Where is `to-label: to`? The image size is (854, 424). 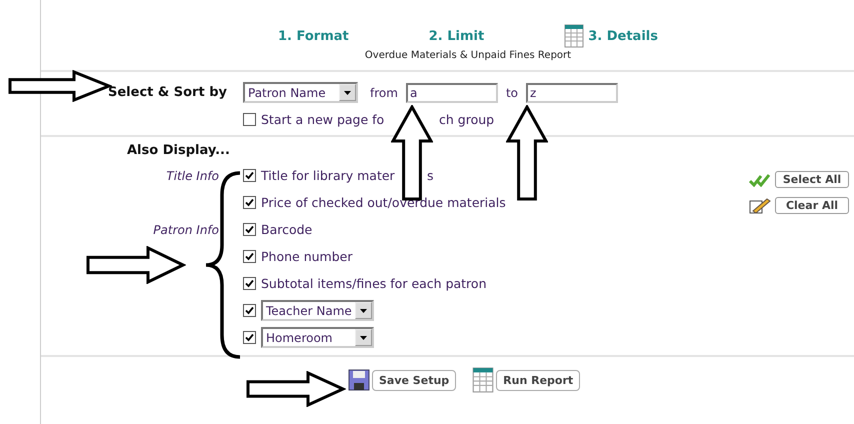 to-label: to is located at coordinates (512, 93).